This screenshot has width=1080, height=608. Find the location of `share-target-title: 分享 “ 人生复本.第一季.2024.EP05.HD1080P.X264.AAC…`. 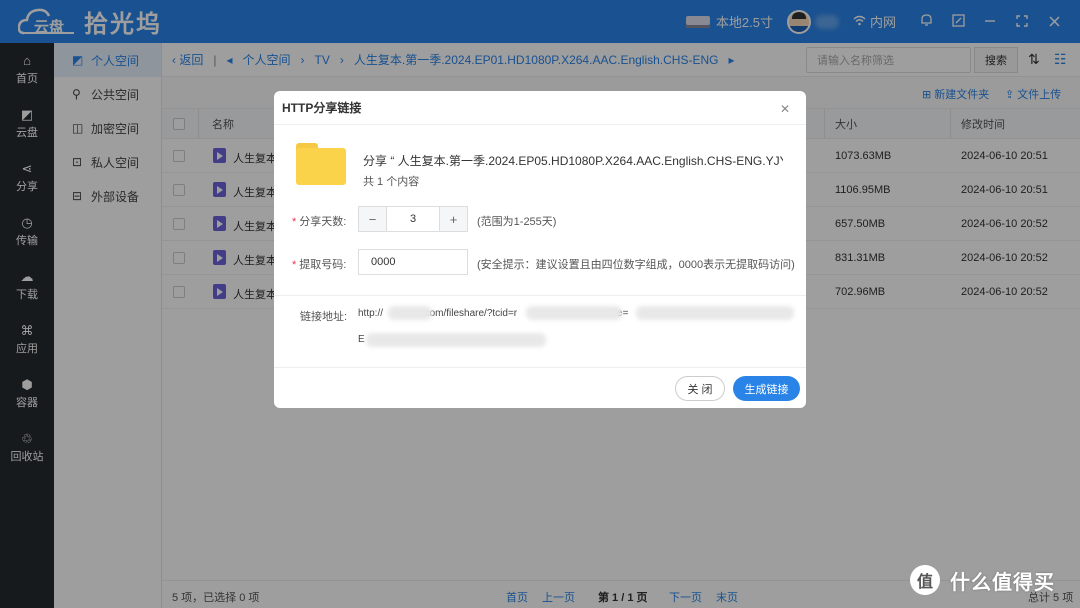

share-target-title: 分享 “ 人生复本.第一季.2024.EP05.HD1080P.X264.AAC… is located at coordinates (573, 161).